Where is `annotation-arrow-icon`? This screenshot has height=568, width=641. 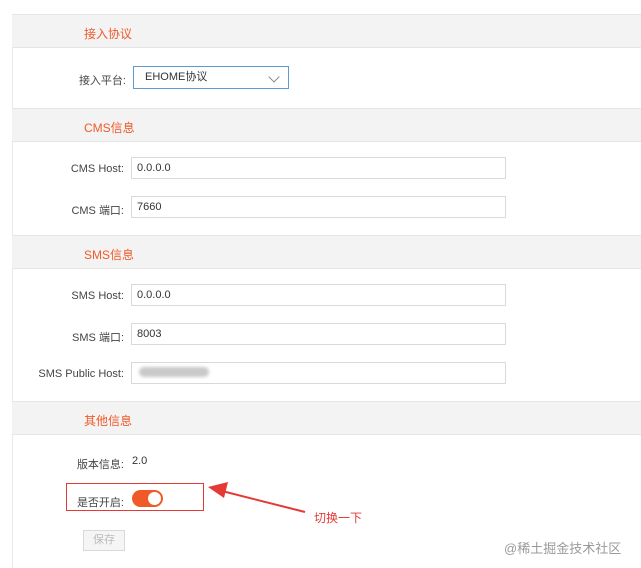 annotation-arrow-icon is located at coordinates (257, 497).